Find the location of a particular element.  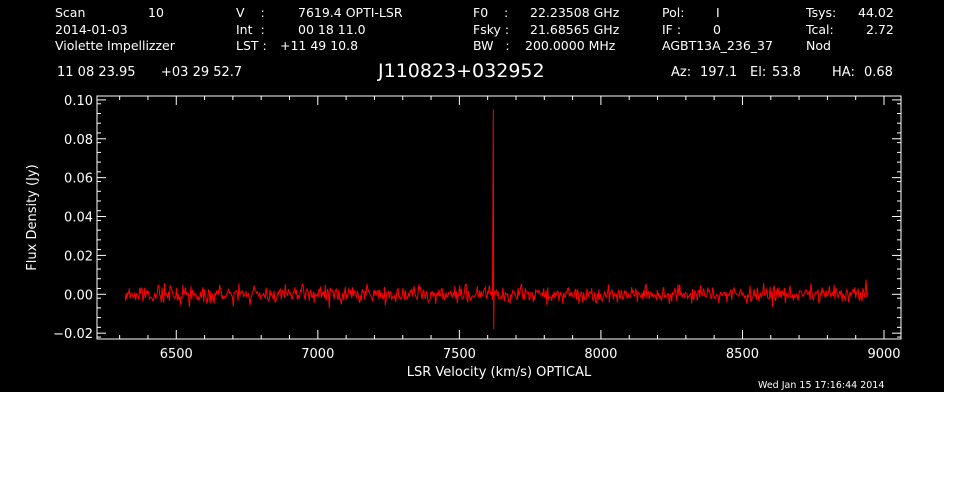

x-tick-label: 8000 is located at coordinates (600, 354).